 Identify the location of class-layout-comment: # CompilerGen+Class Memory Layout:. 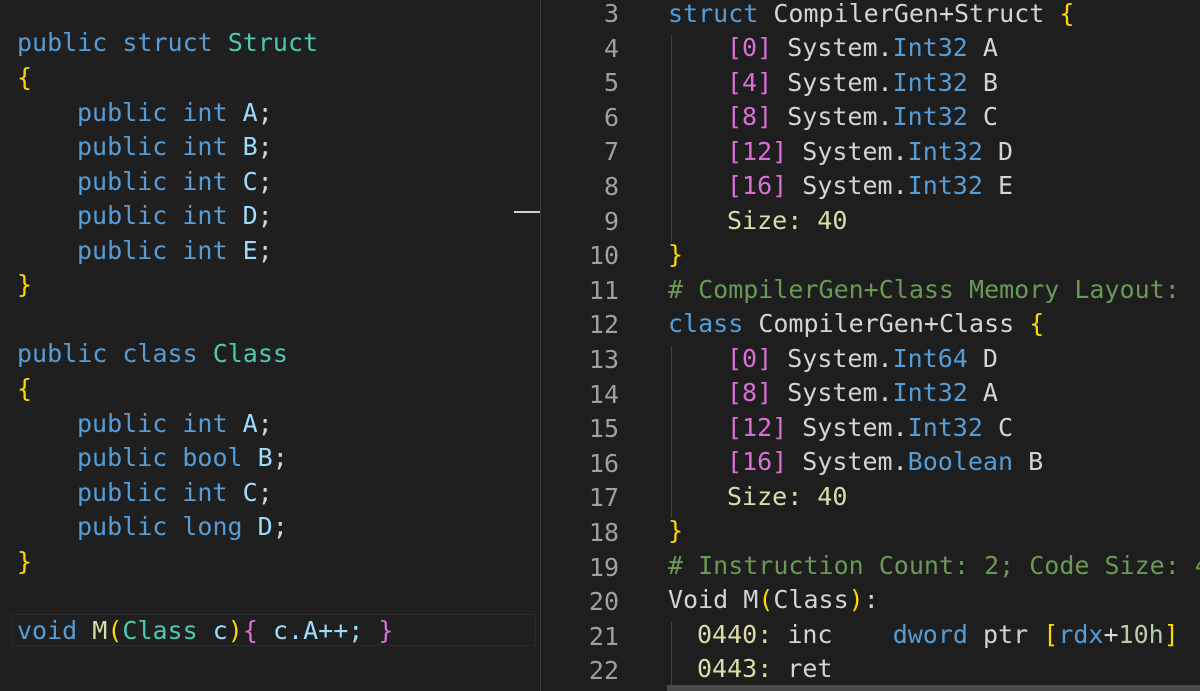
(924, 289).